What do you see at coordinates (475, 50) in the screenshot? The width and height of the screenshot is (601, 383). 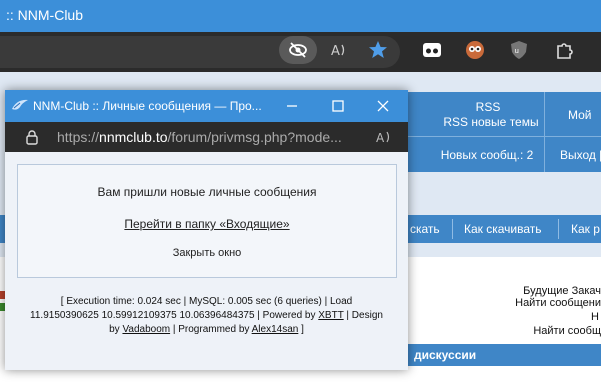 I see `extension-owl-icon` at bounding box center [475, 50].